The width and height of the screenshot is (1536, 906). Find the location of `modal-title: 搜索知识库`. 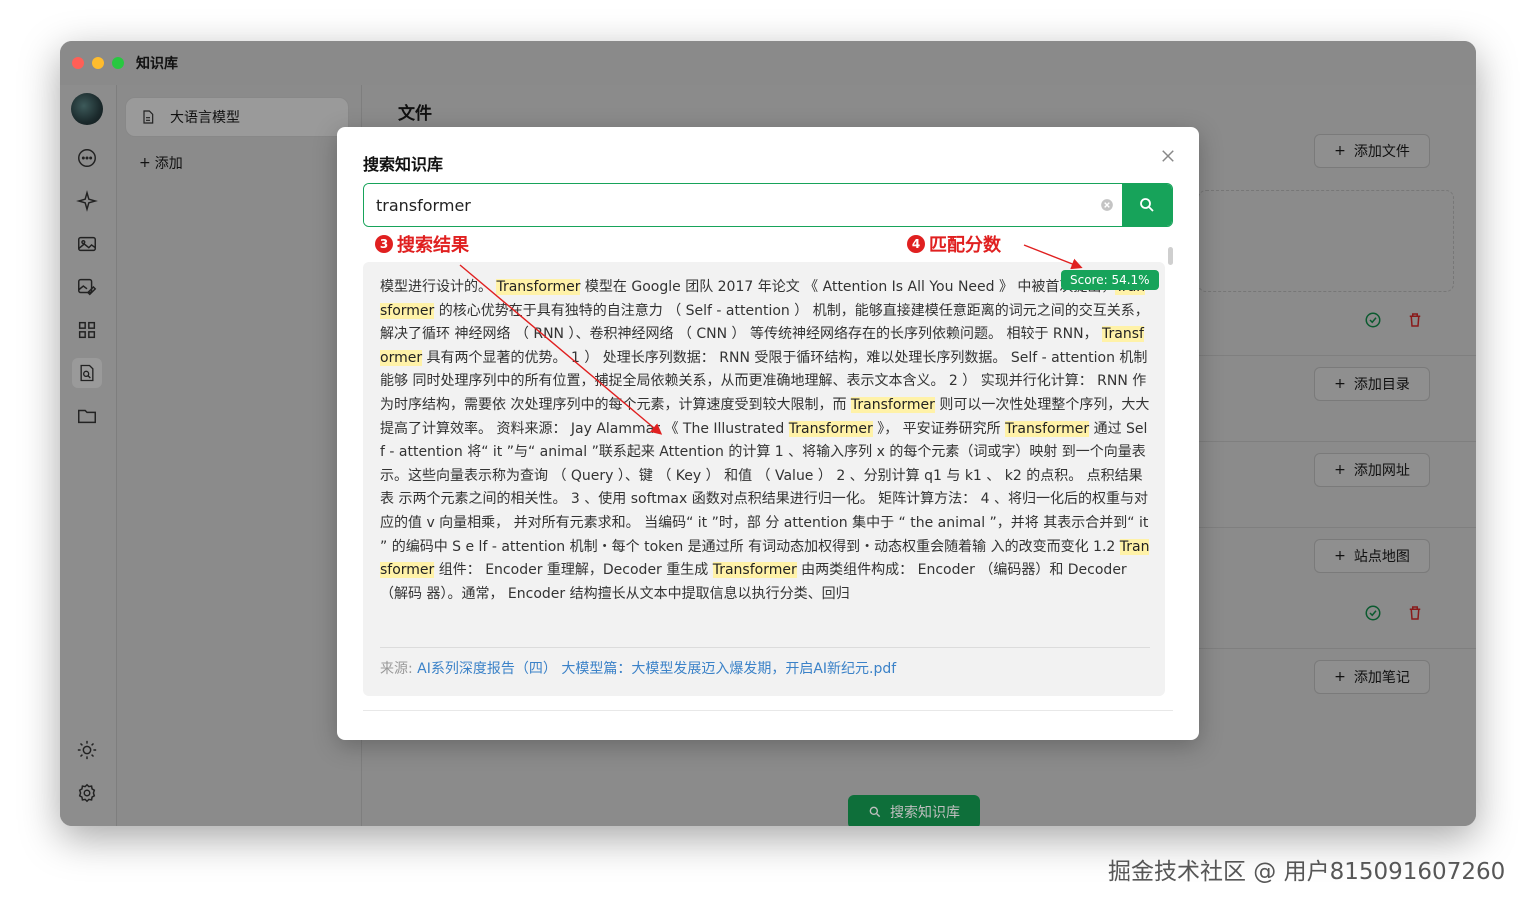

modal-title: 搜索知识库 is located at coordinates (403, 164).